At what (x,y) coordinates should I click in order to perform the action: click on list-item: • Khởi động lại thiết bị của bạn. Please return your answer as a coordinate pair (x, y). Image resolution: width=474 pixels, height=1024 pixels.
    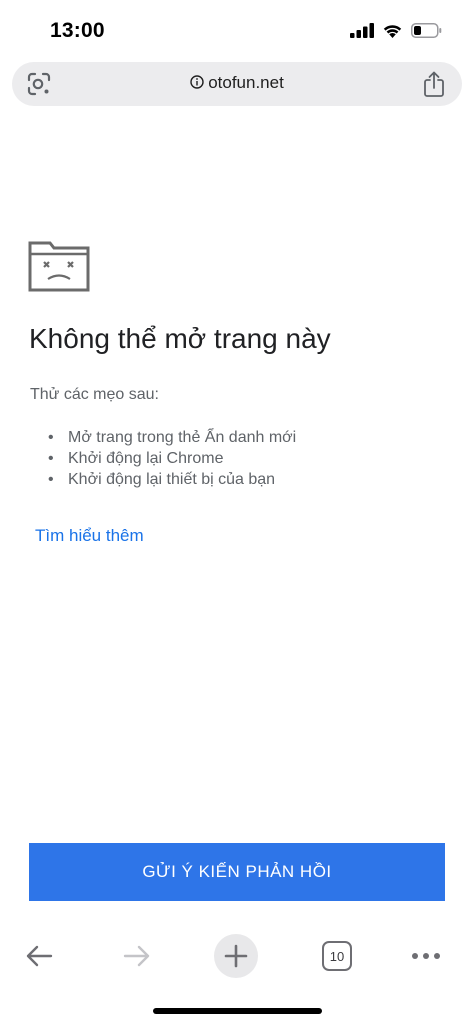
    Looking at the image, I should click on (172, 479).